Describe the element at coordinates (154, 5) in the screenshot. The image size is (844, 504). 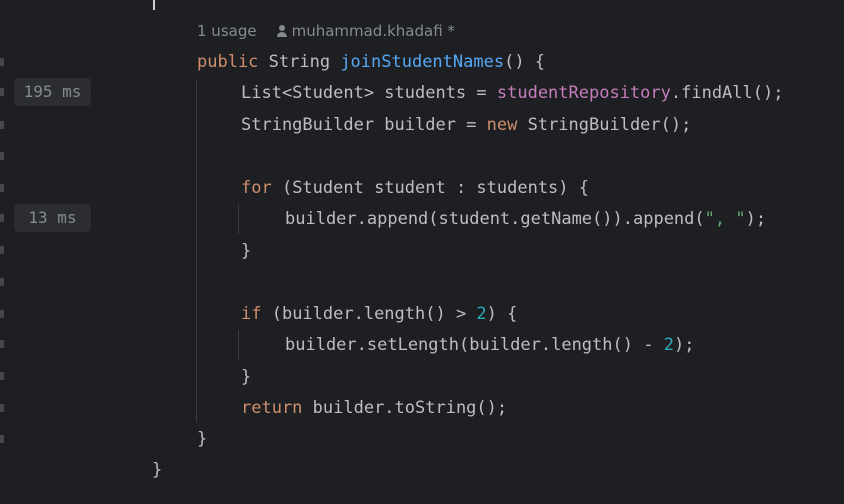
I see `text-caret` at that location.